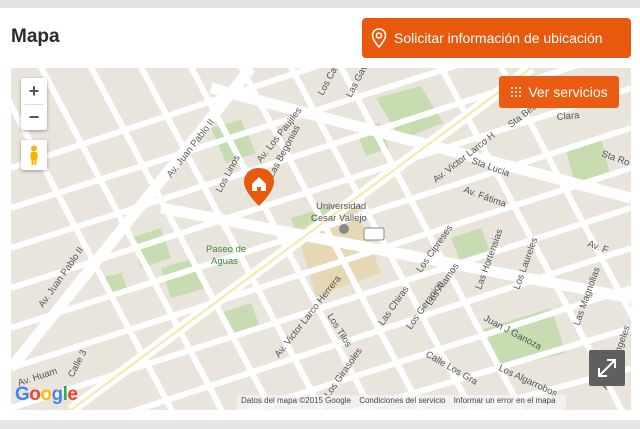 The width and height of the screenshot is (640, 429). I want to click on terms-of-service-link: Condiciones del servicio, so click(402, 400).